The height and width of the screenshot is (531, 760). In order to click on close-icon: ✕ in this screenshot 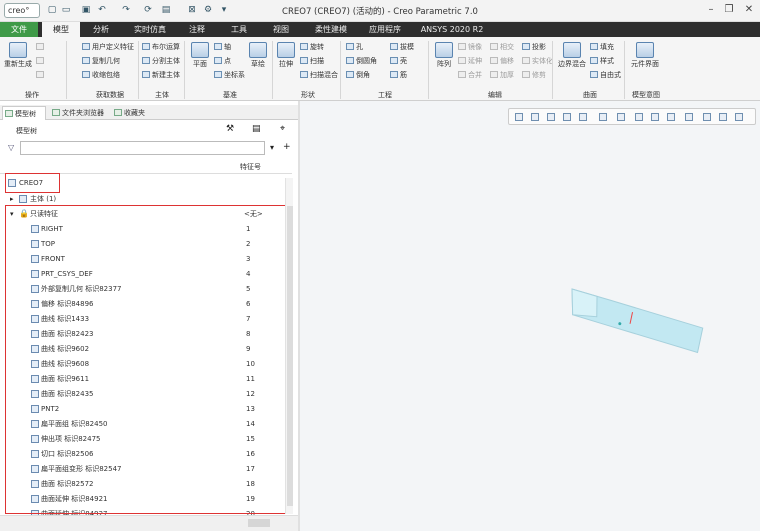, I will do `click(749, 10)`.